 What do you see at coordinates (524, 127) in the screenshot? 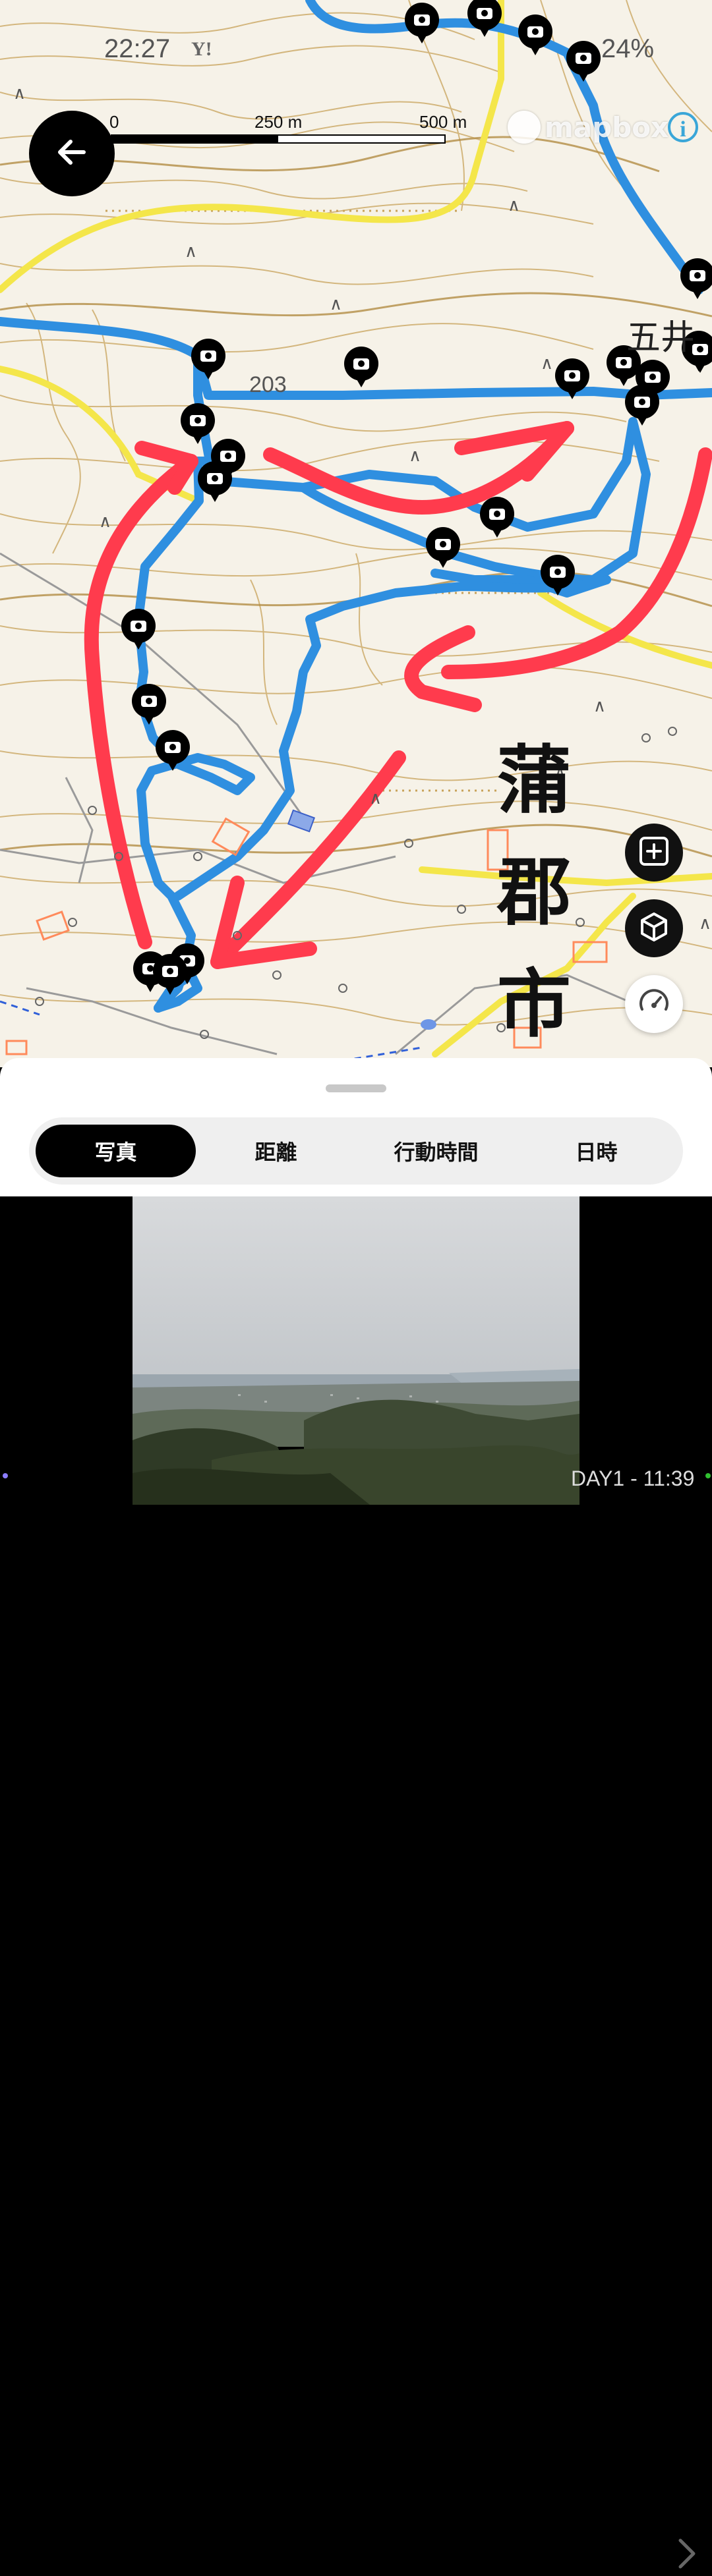
I see `mapbox-circle-icon` at bounding box center [524, 127].